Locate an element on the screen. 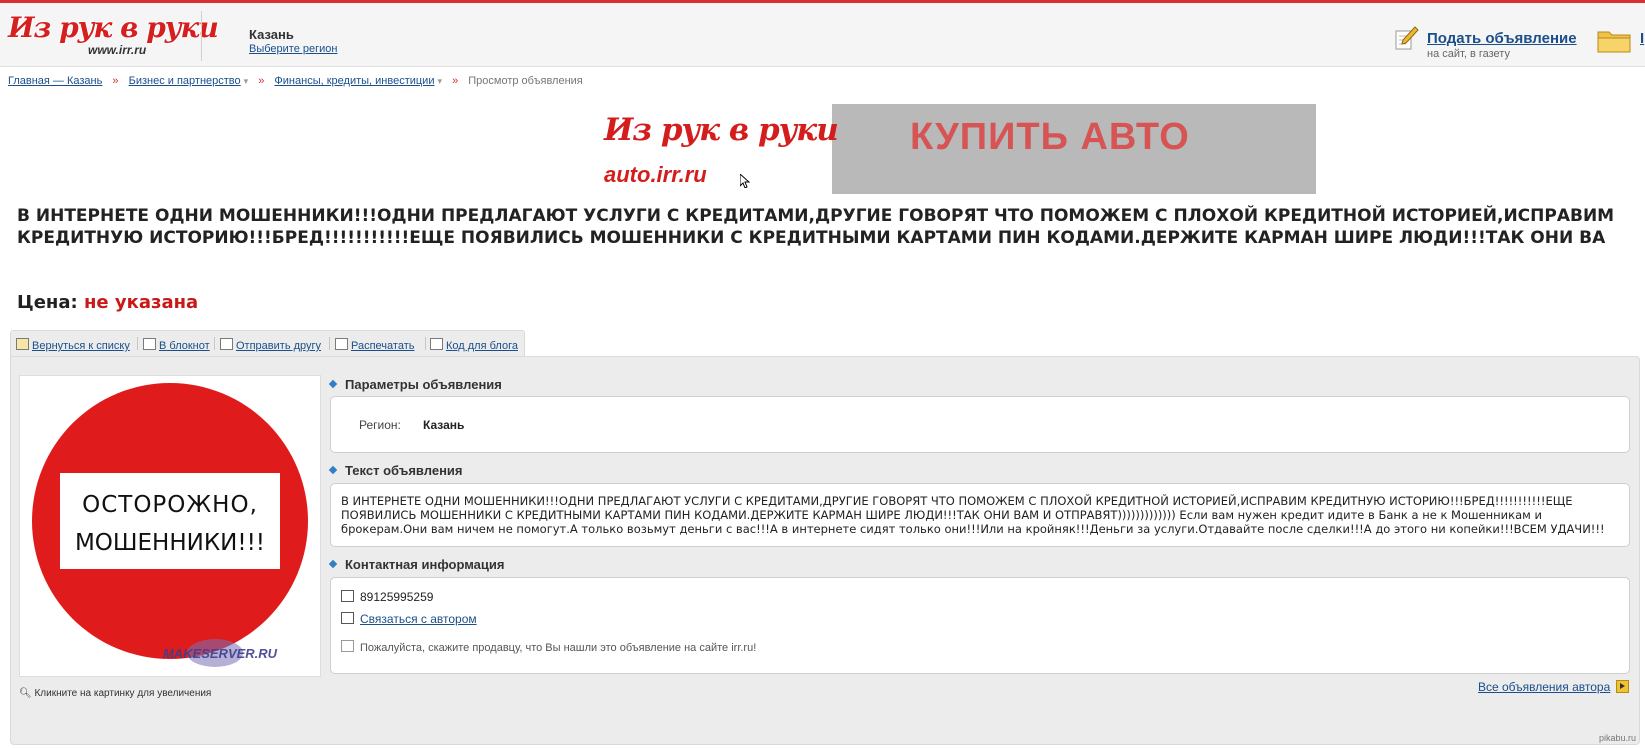 This screenshot has width=1645, height=749. phone-row: 89125995259 is located at coordinates (387, 597).